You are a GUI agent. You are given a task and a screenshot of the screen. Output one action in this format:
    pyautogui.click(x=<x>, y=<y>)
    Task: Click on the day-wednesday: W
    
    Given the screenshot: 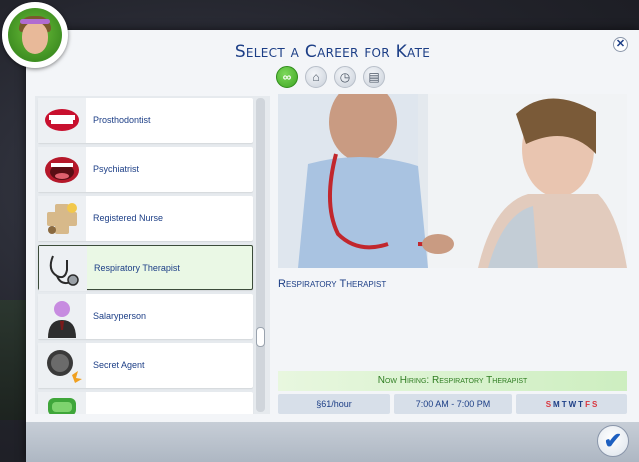 What is the action you would take?
    pyautogui.click(x=572, y=404)
    